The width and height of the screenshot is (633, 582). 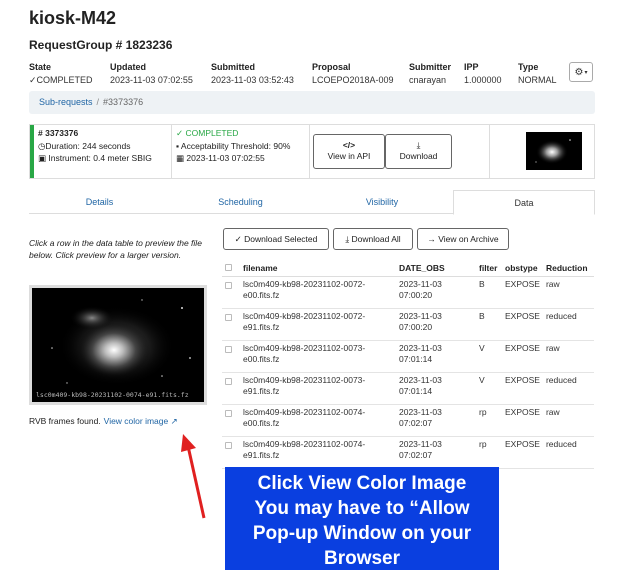 I want to click on callout-line-3: Pop-up Window on your, so click(x=362, y=533).